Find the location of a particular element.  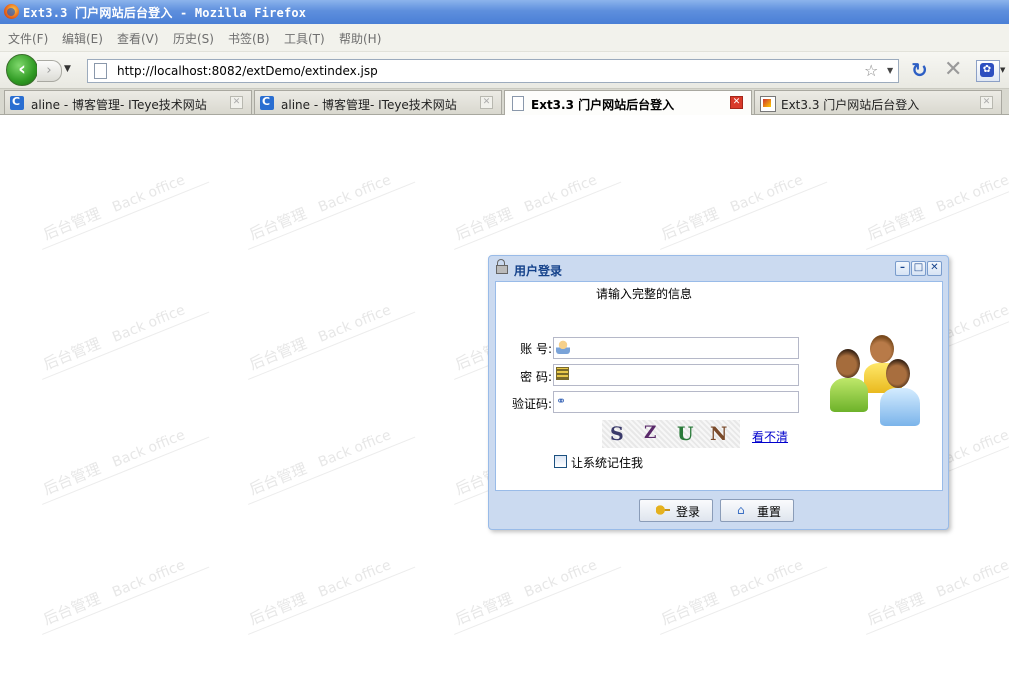

close-button: ✕ is located at coordinates (934, 268).